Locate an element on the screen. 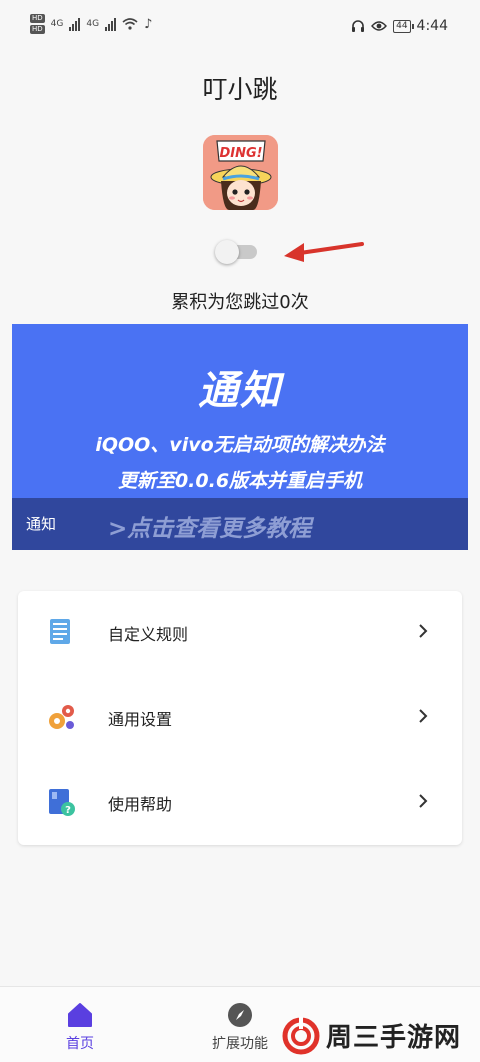  app-title: 叮小跳 is located at coordinates (240, 89).